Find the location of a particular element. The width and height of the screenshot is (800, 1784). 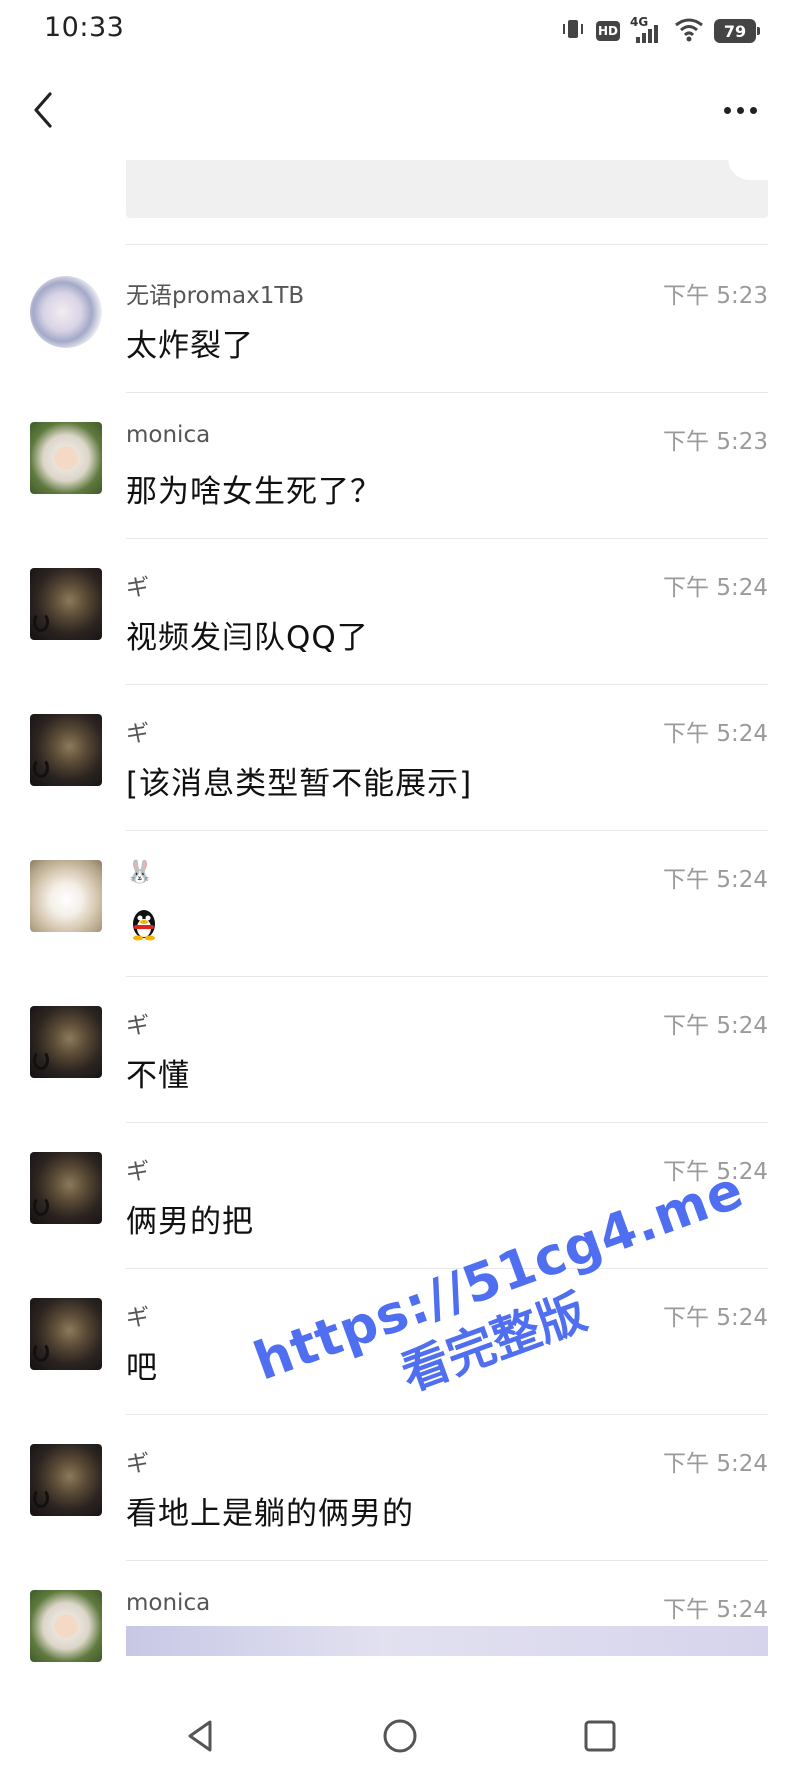

circle-home-icon is located at coordinates (400, 1736).